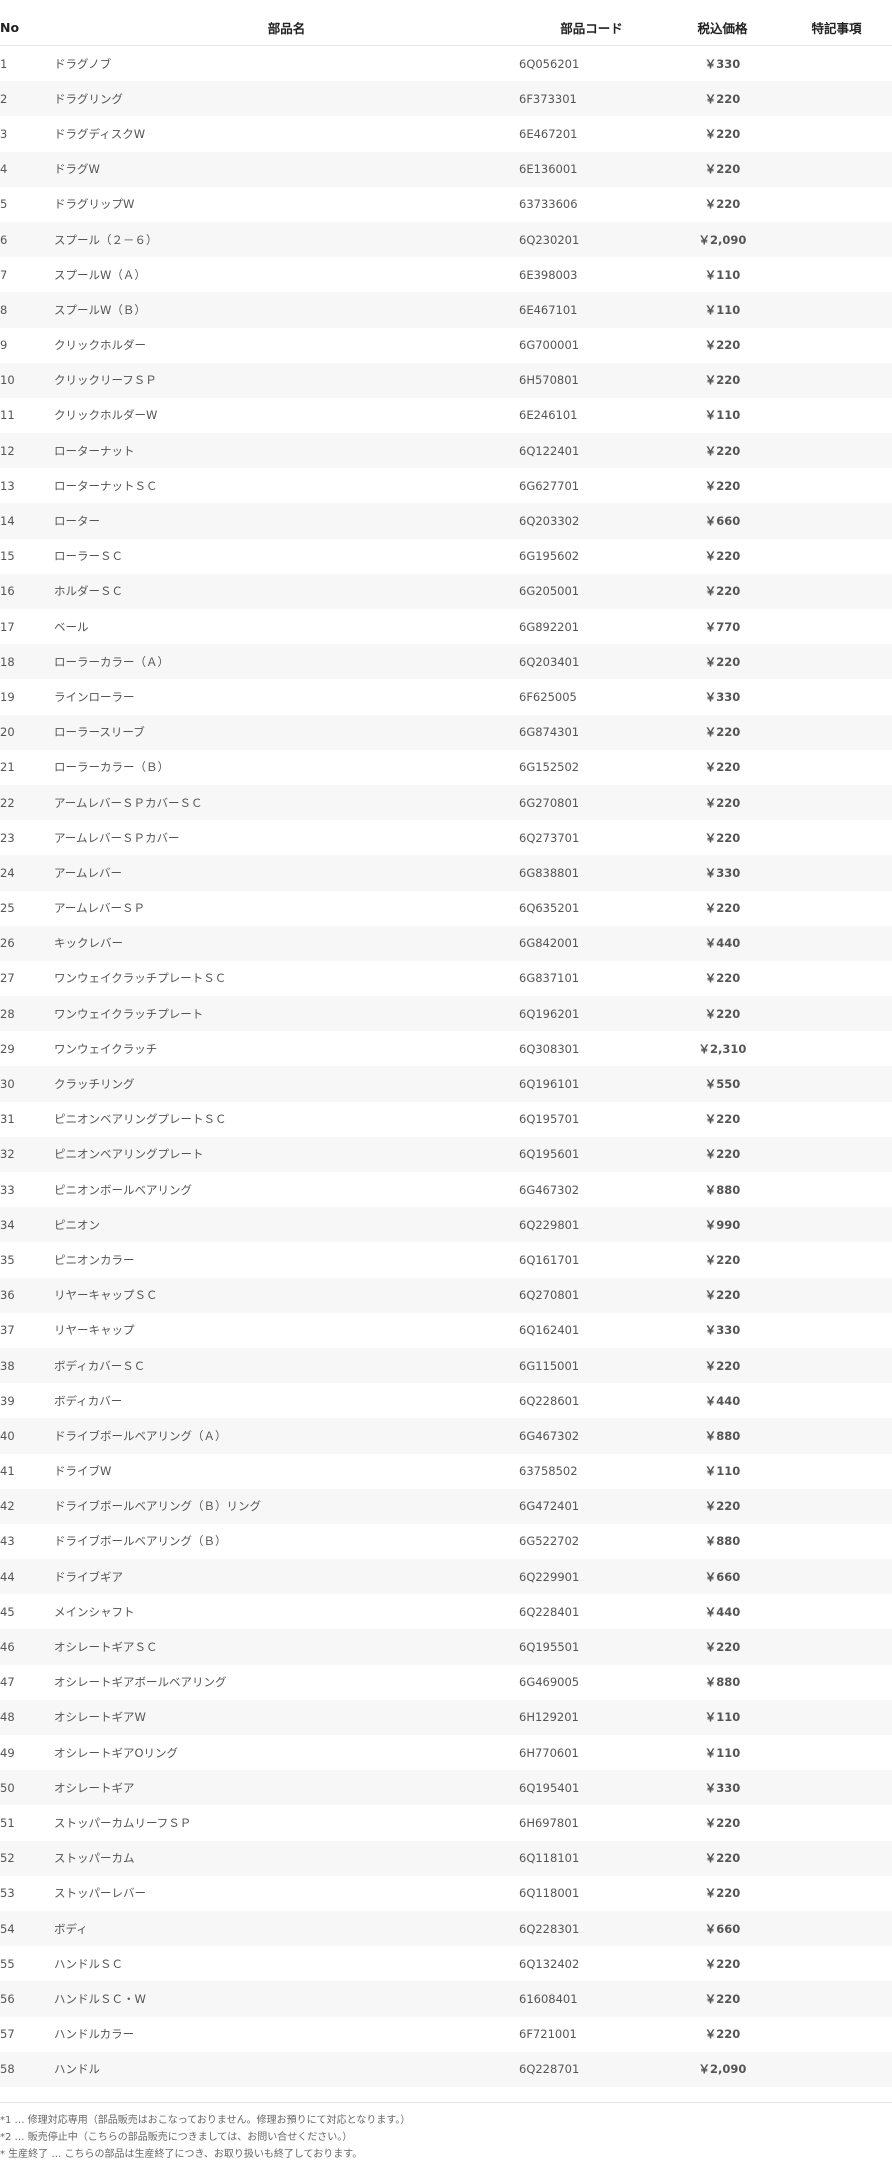 The image size is (892, 2167). What do you see at coordinates (27, 1858) in the screenshot?
I see `row-number: 52` at bounding box center [27, 1858].